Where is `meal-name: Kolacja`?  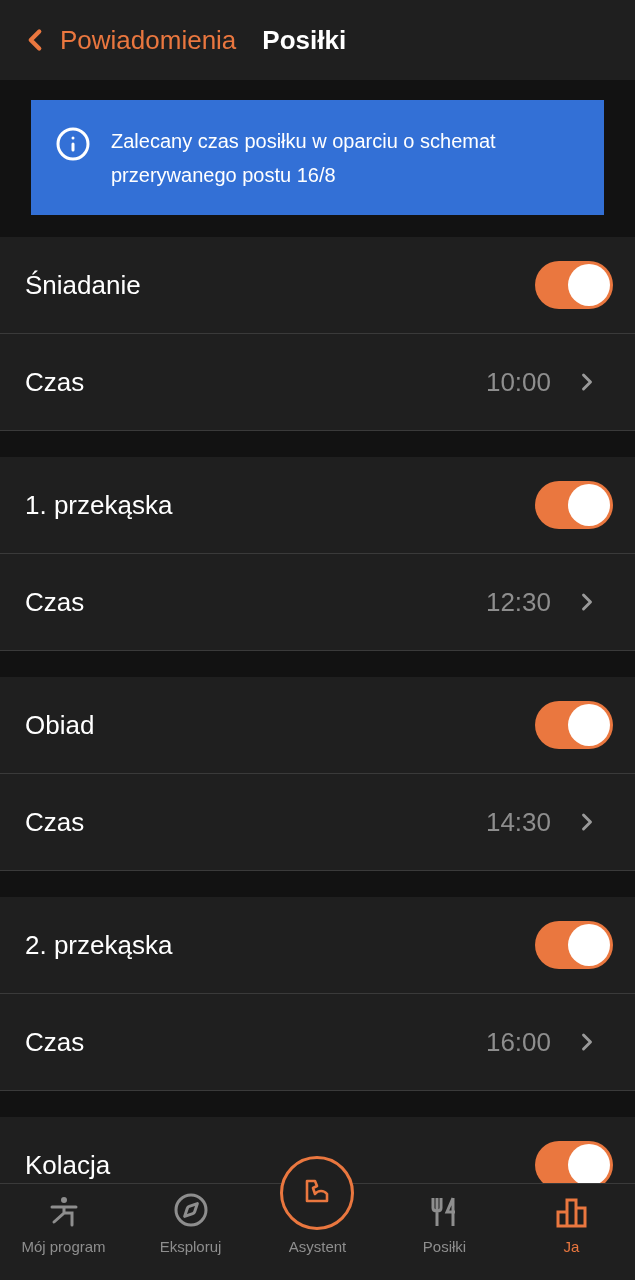
meal-name: Kolacja is located at coordinates (68, 1165).